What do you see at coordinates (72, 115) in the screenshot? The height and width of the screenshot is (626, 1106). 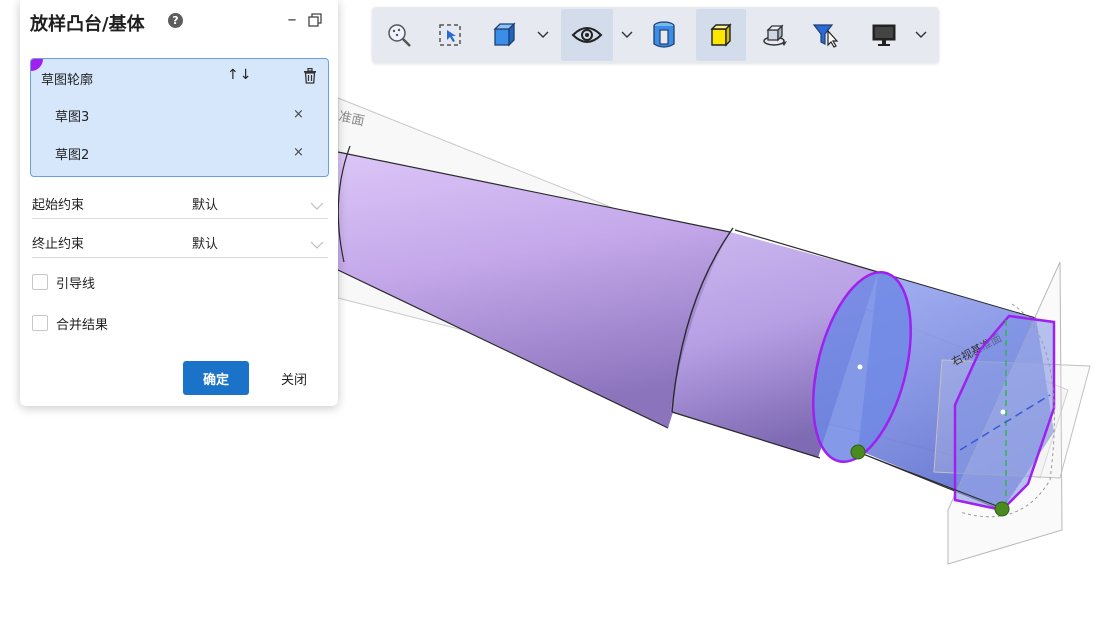 I see `profile-item-sketch3: 草图3` at bounding box center [72, 115].